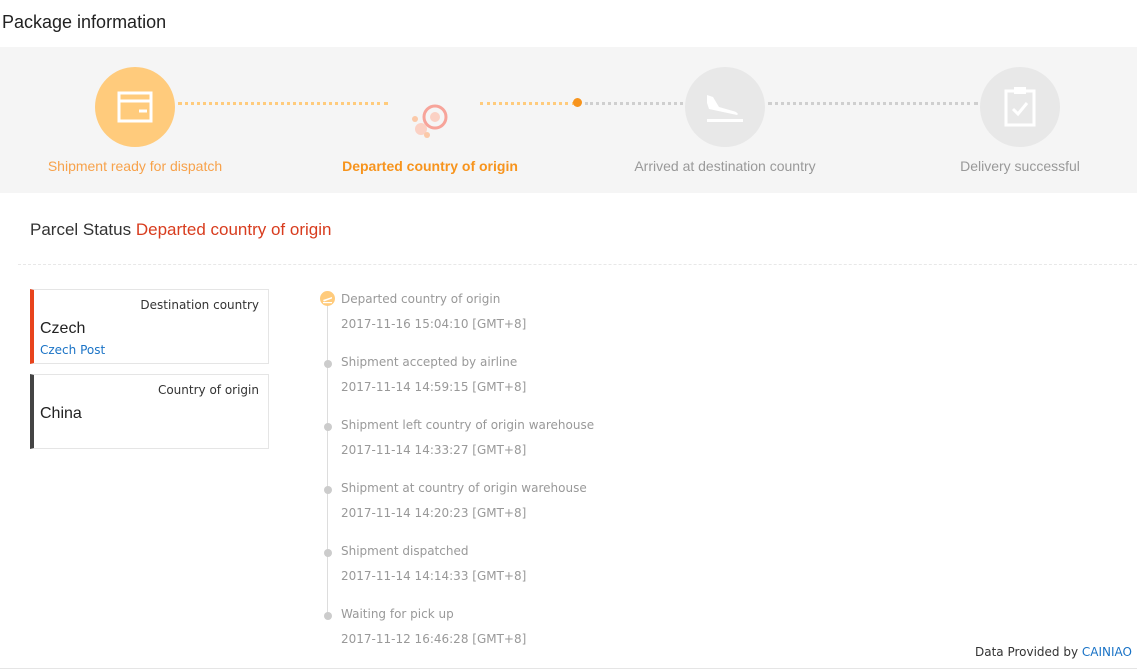 Image resolution: width=1137 pixels, height=670 pixels. I want to click on origin-type-label: Country of origin, so click(208, 390).